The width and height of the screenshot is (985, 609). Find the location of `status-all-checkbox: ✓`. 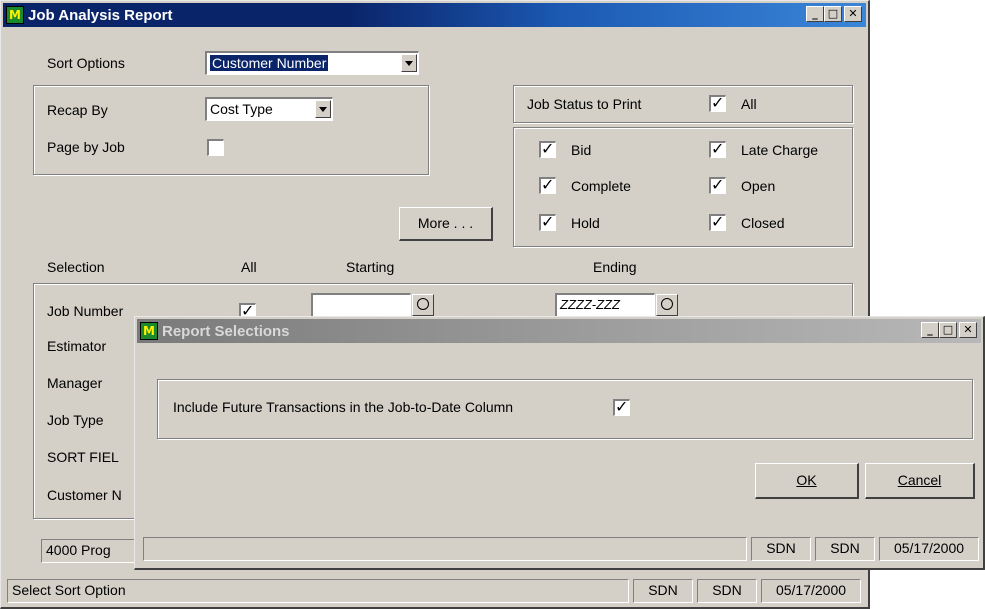

status-all-checkbox: ✓ is located at coordinates (717, 102).